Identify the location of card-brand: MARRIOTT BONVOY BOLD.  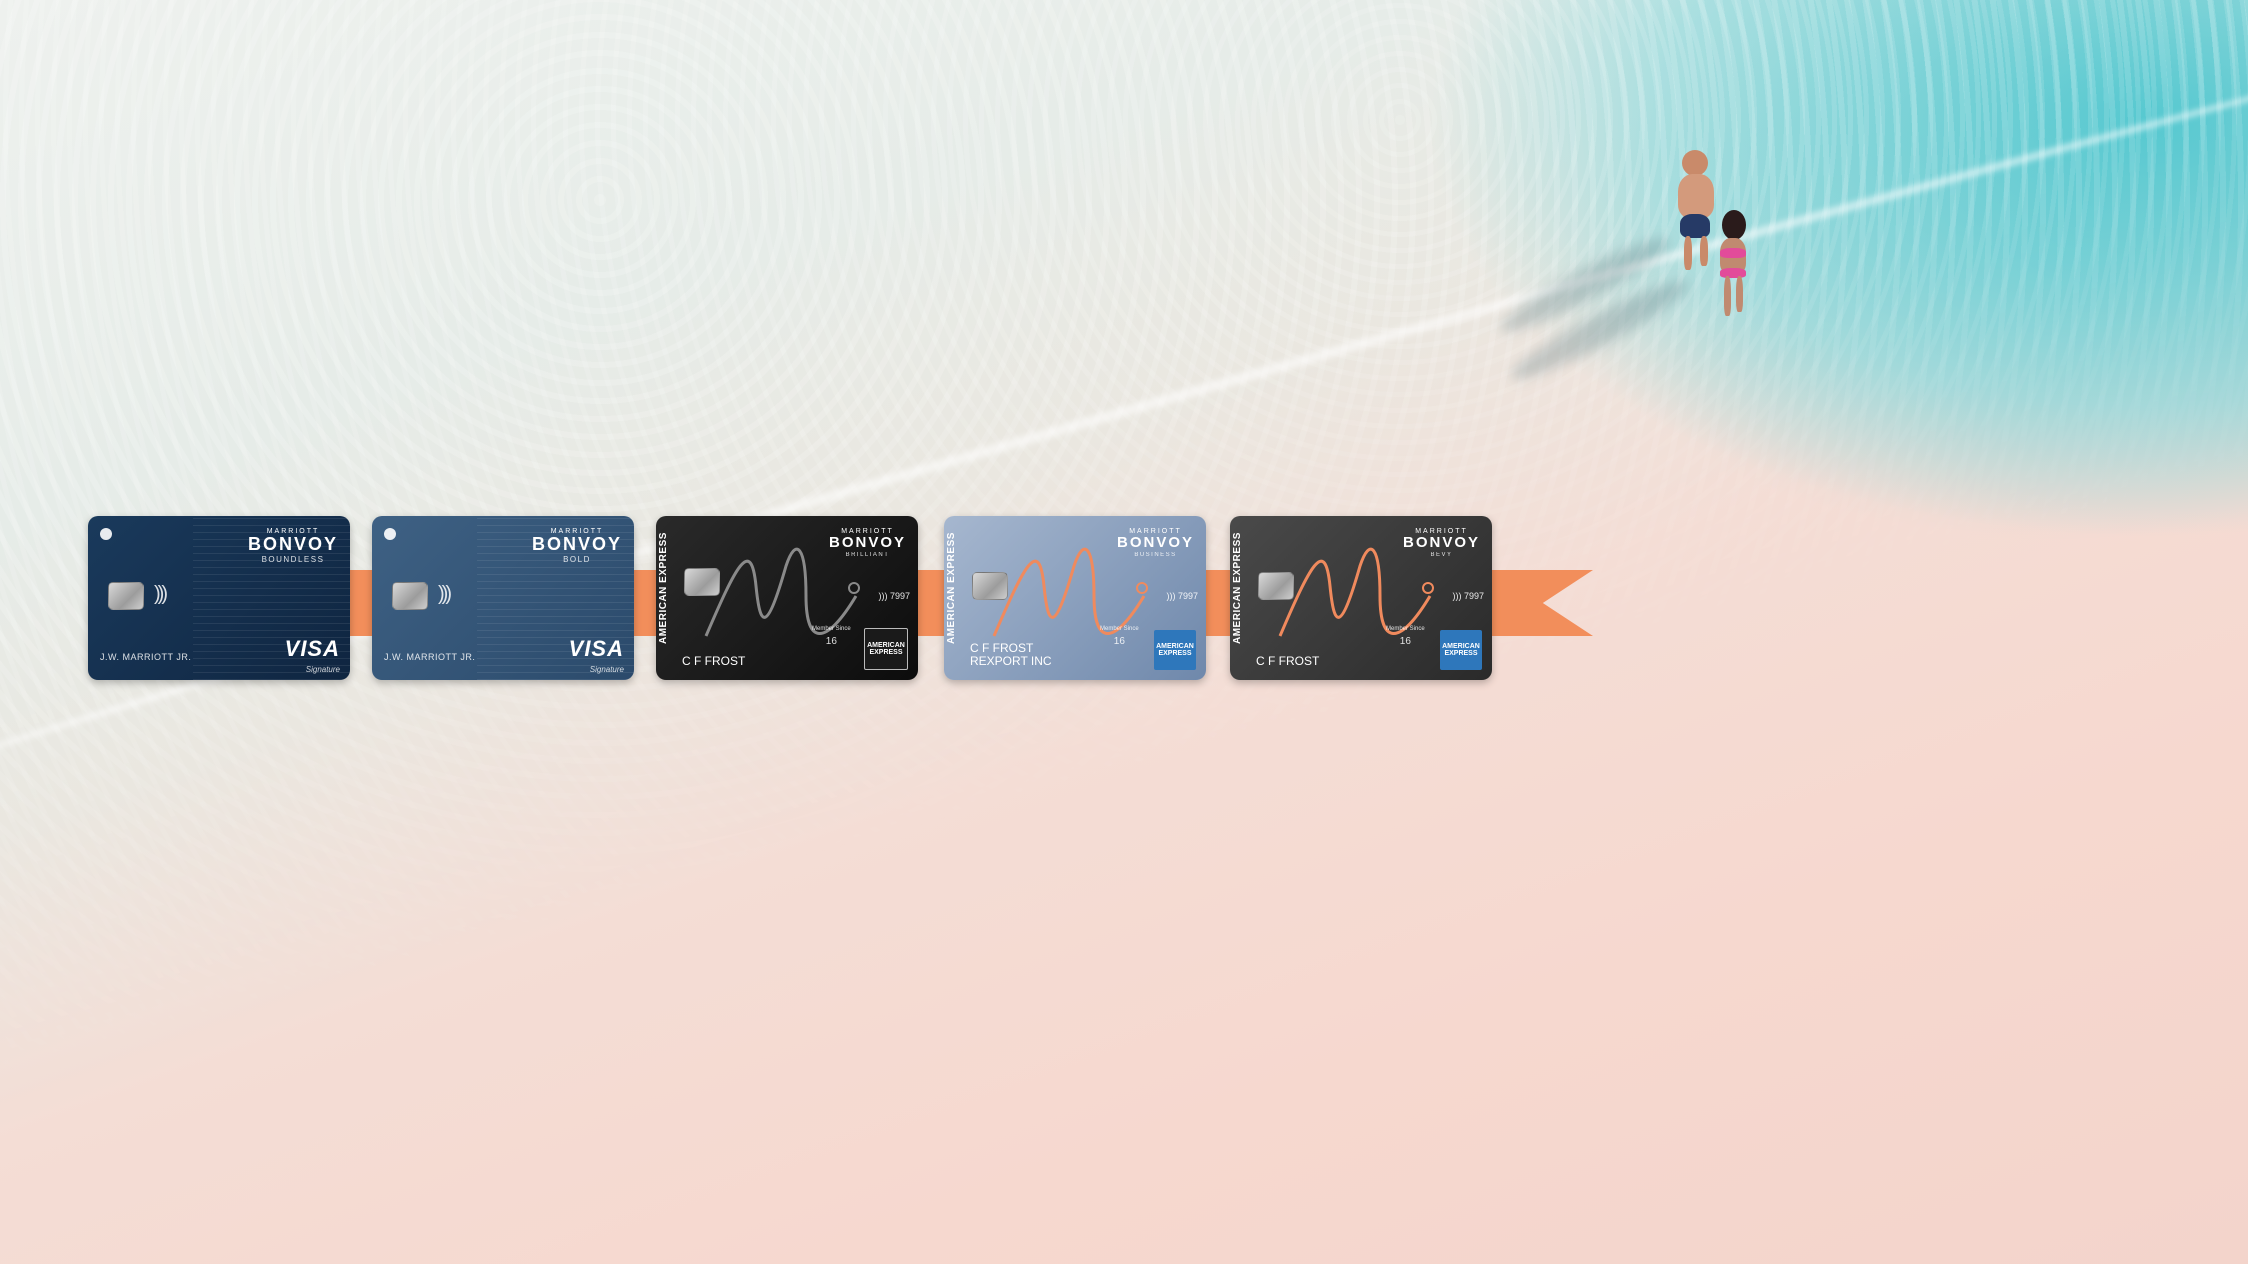
(577, 546).